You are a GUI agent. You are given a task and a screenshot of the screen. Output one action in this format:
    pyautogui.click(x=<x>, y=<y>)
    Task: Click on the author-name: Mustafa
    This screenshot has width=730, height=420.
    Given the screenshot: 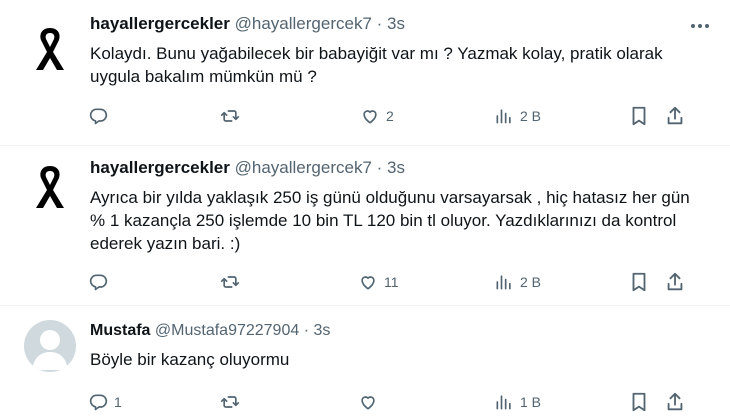 What is the action you would take?
    pyautogui.click(x=120, y=330)
    